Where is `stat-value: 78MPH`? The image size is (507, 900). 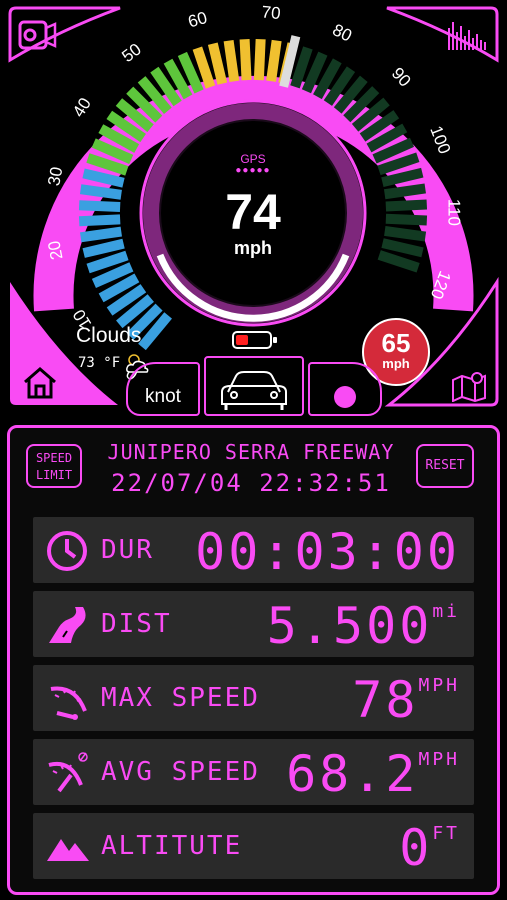
stat-value: 78MPH is located at coordinates (406, 700).